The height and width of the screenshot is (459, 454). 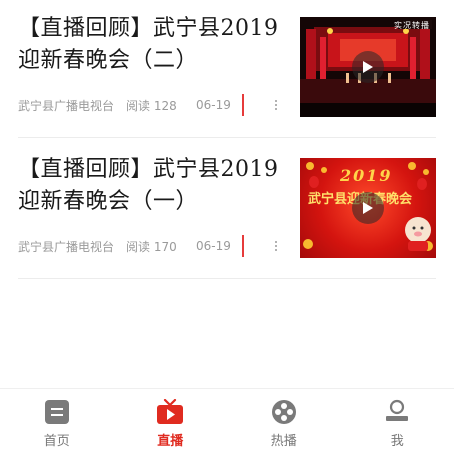 I want to click on tab-me: 我, so click(x=397, y=424).